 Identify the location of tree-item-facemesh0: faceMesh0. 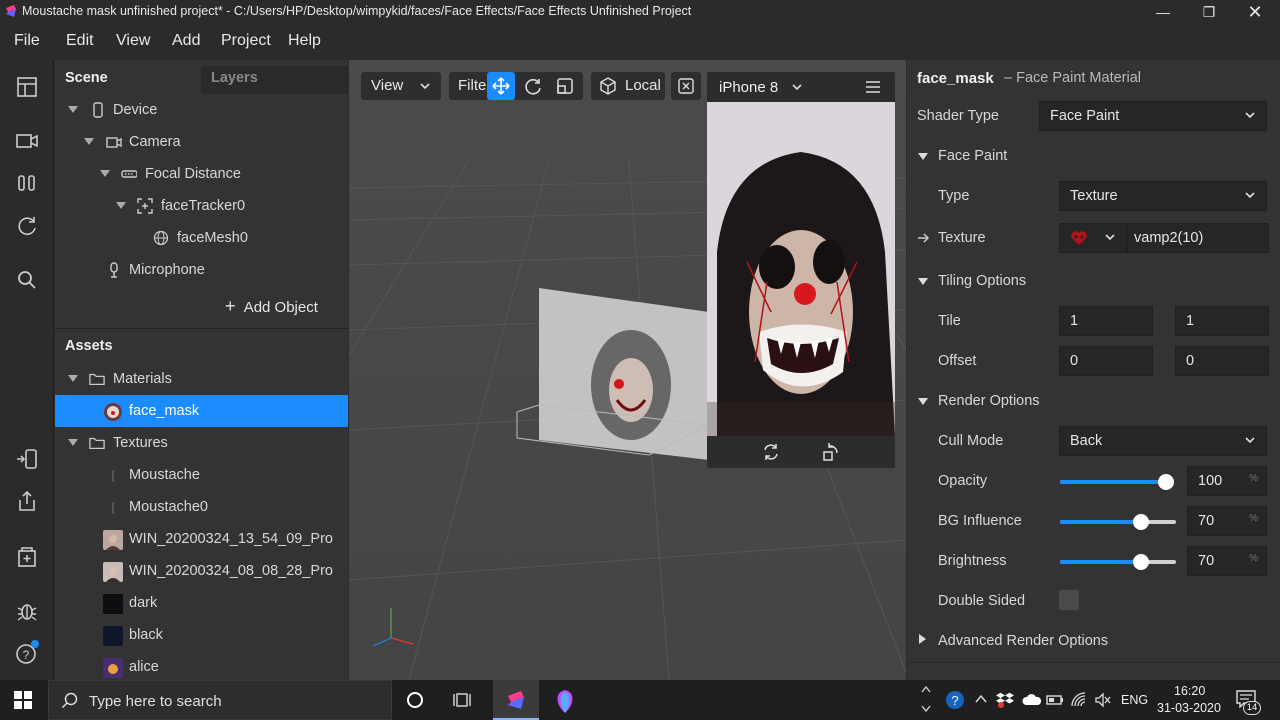
(201, 238).